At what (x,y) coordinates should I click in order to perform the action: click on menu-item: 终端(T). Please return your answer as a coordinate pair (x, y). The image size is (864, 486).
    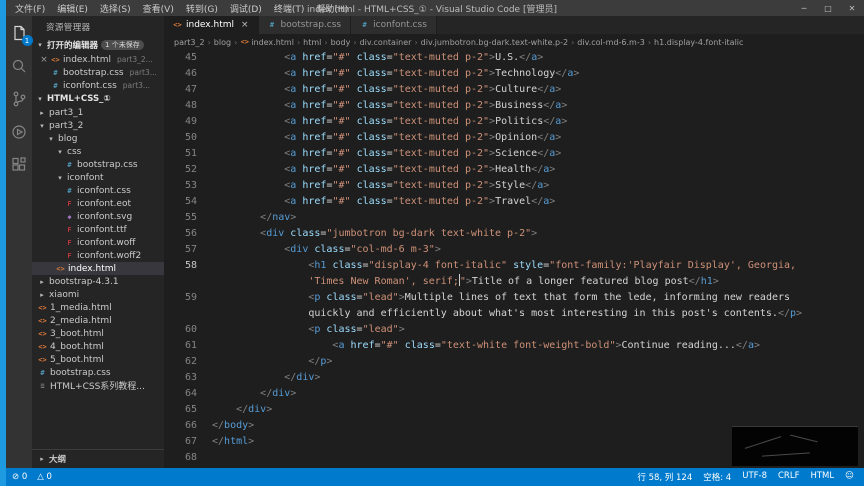
    Looking at the image, I should click on (289, 8).